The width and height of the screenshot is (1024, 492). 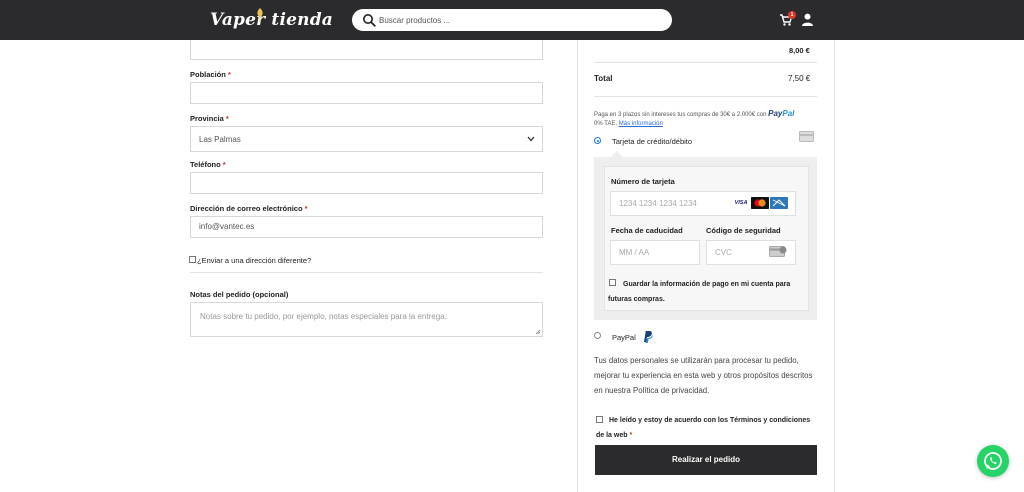 What do you see at coordinates (366, 139) in the screenshot?
I see `provincia-select: Las Palmas` at bounding box center [366, 139].